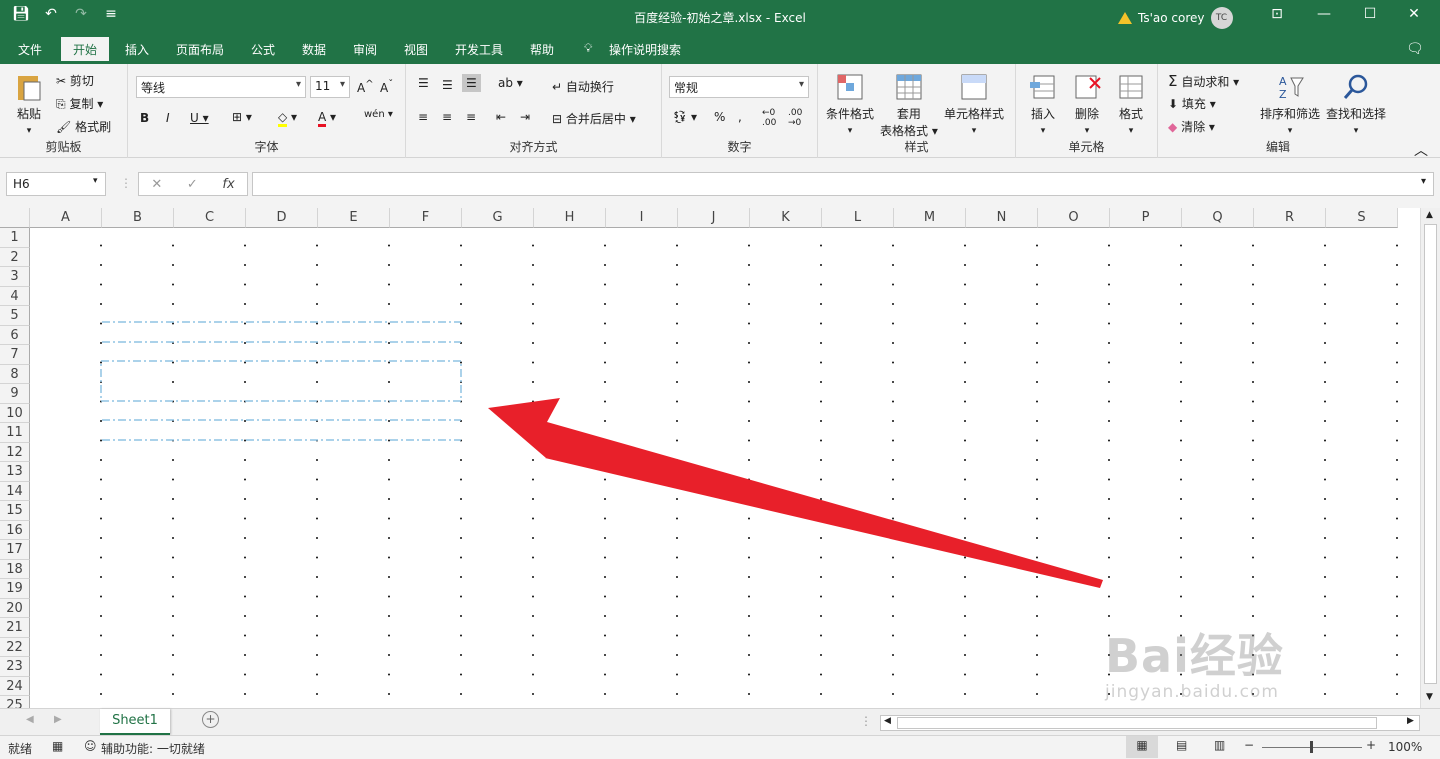 This screenshot has height=759, width=1440. What do you see at coordinates (1277, 14) in the screenshot?
I see `ribbon-display-icon: ⊡` at bounding box center [1277, 14].